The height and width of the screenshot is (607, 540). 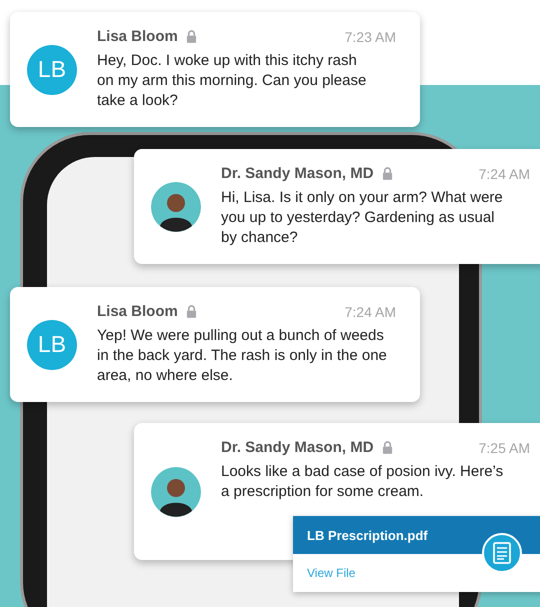 I want to click on message-text: Hey, Doc. I woke up with this itchy rash on my arm this morning. Can you please take a look?, so click(x=232, y=81).